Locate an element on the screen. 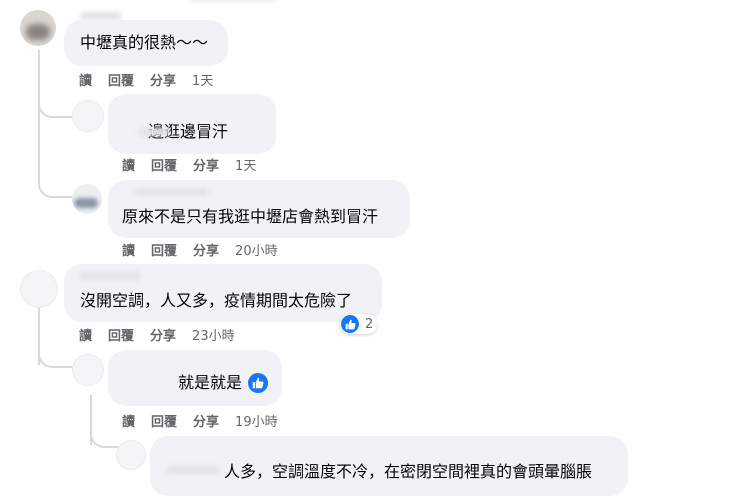  comment-text: 人多，空調溫度不冷，在密閉空間裡真的會頭暈腦脹 is located at coordinates (408, 471).